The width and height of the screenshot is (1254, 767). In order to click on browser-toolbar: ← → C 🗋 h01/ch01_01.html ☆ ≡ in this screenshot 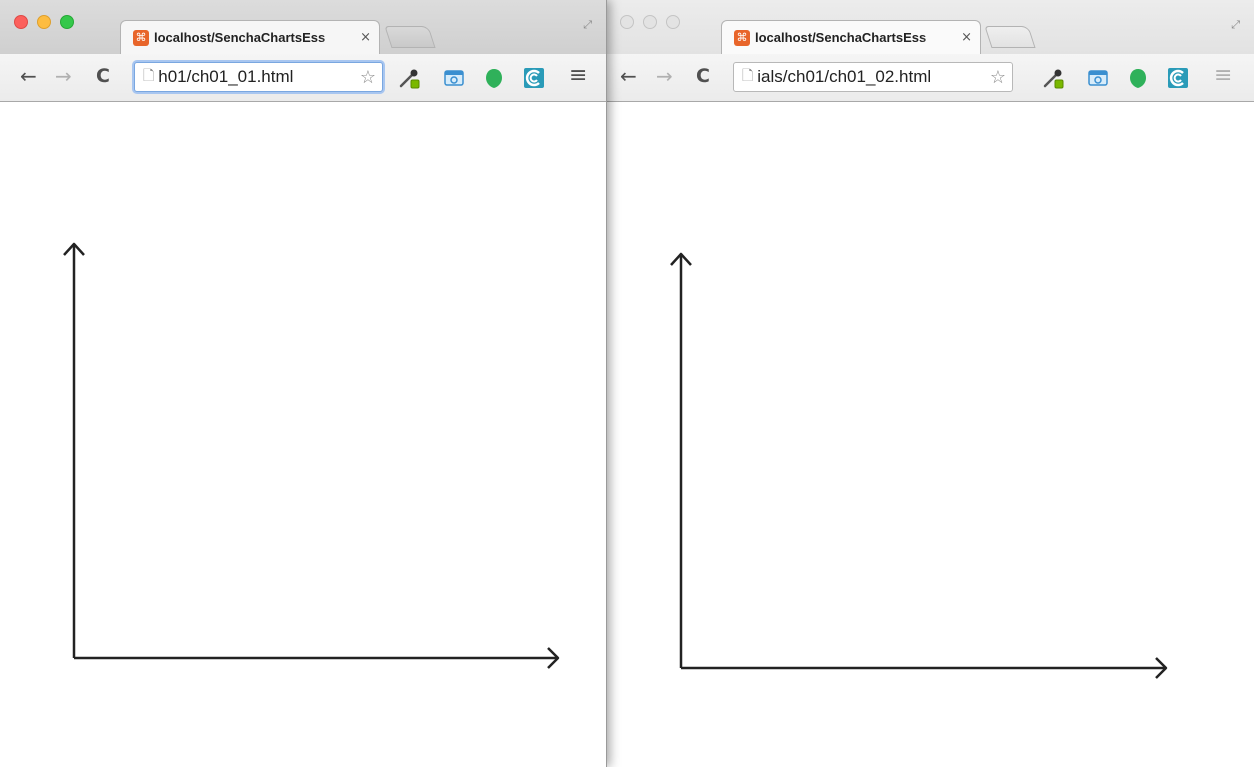, I will do `click(303, 78)`.